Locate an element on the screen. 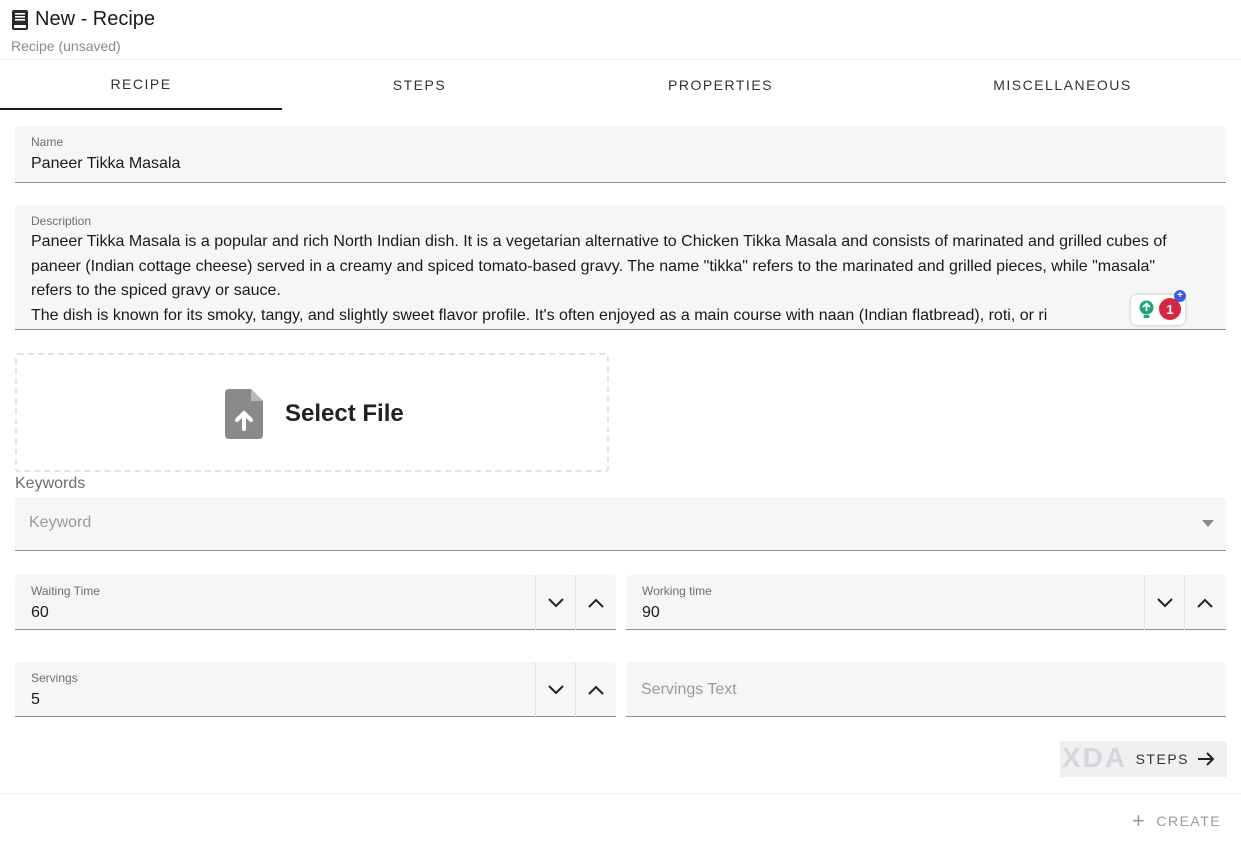 The height and width of the screenshot is (844, 1241). tab-bar: RECIPE STEPS PROPERTIES MISCELLANEOUS is located at coordinates (620, 85).